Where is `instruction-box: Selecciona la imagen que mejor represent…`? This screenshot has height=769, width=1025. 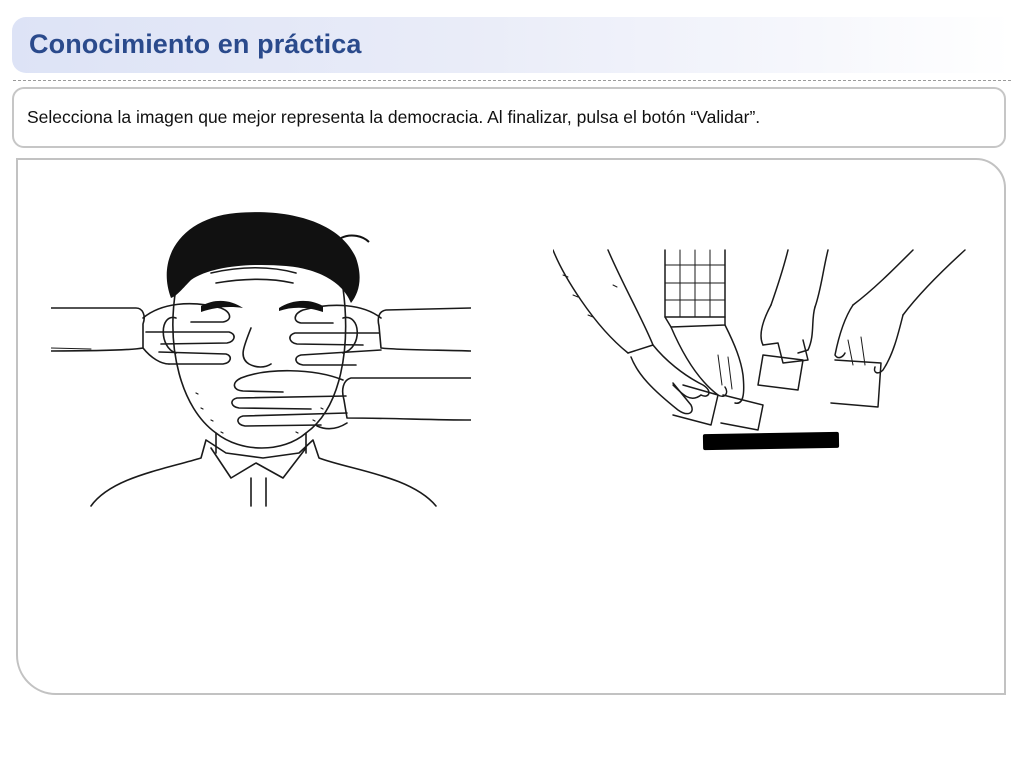 instruction-box: Selecciona la imagen que mejor represent… is located at coordinates (509, 117).